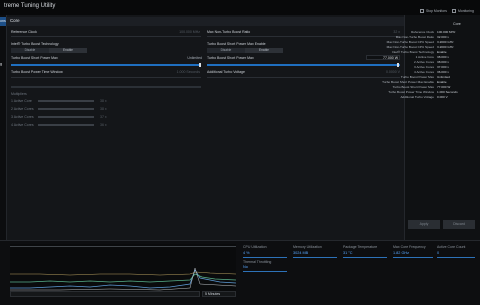  Describe the element at coordinates (443, 72) in the screenshot. I see `summary-row-value: 36.000 x` at that location.